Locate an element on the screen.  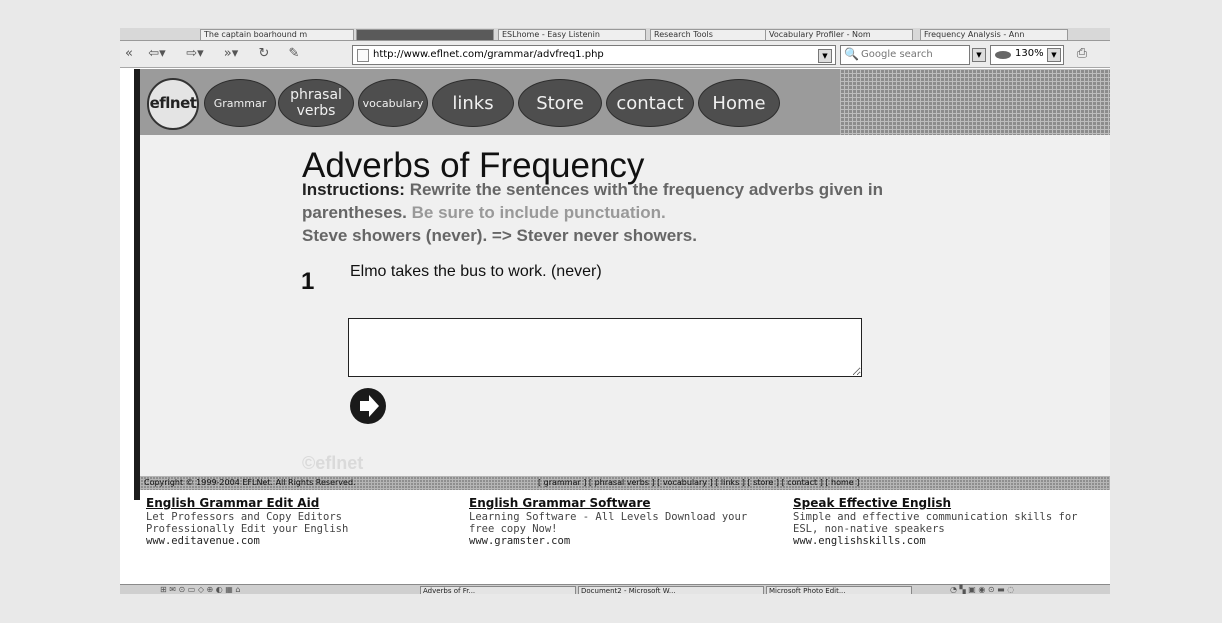
zoom-dropdown-icon: ▼ is located at coordinates (1054, 55).